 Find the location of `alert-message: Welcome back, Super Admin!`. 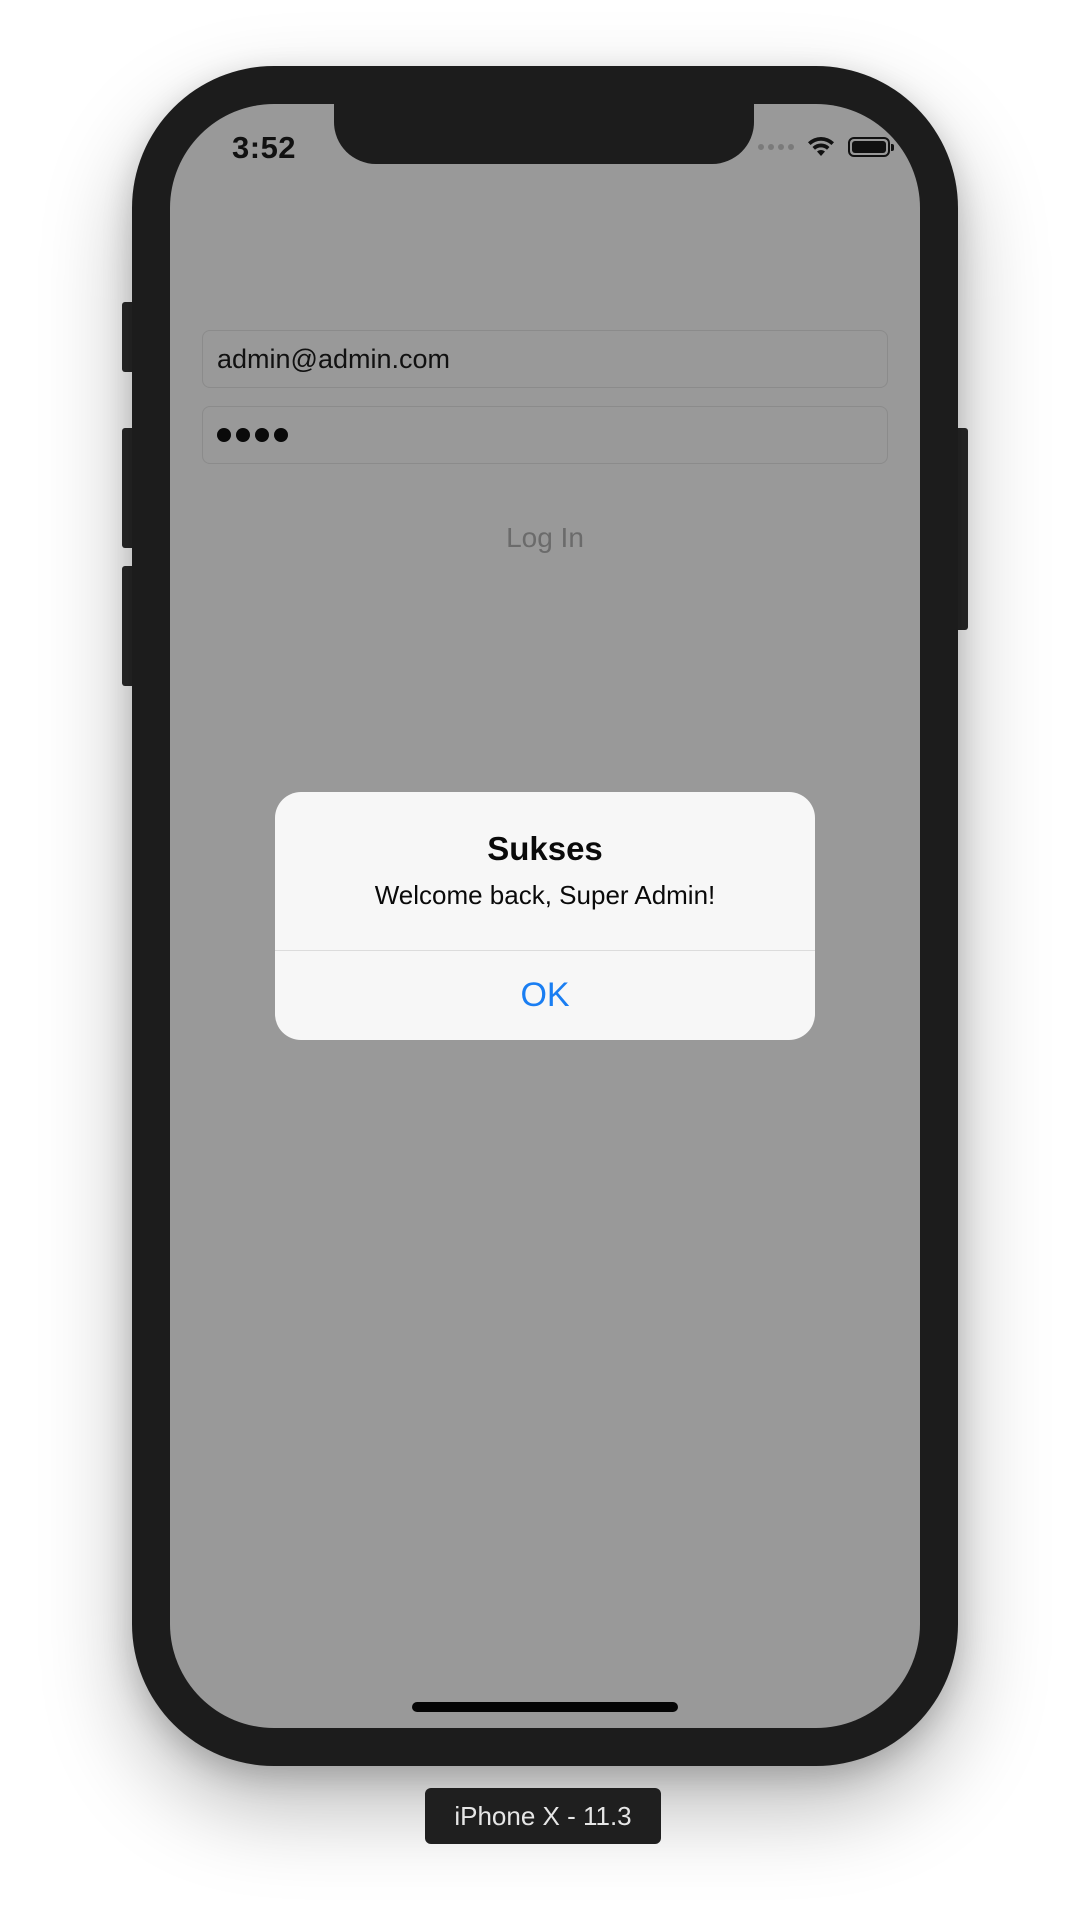

alert-message: Welcome back, Super Admin! is located at coordinates (545, 895).